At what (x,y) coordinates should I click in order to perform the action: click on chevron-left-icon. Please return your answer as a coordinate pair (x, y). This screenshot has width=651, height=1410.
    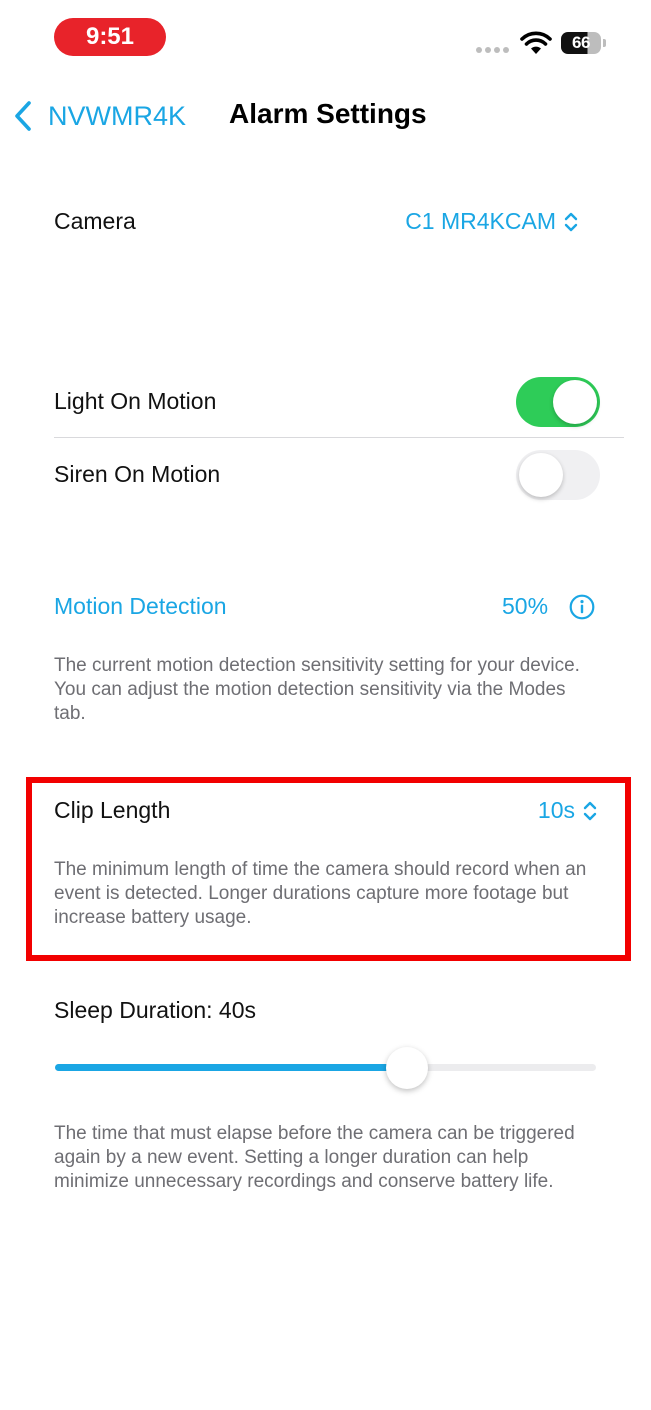
    Looking at the image, I should click on (23, 116).